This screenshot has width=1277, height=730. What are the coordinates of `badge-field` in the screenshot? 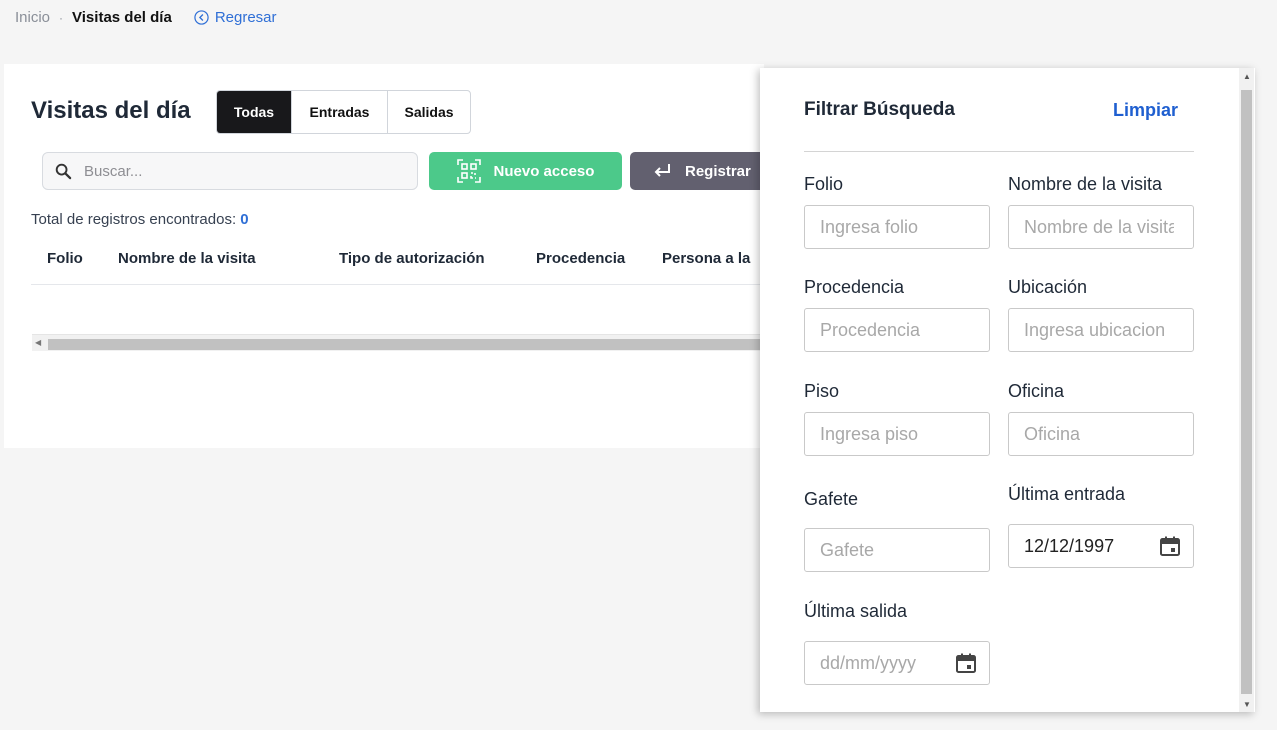 It's located at (897, 550).